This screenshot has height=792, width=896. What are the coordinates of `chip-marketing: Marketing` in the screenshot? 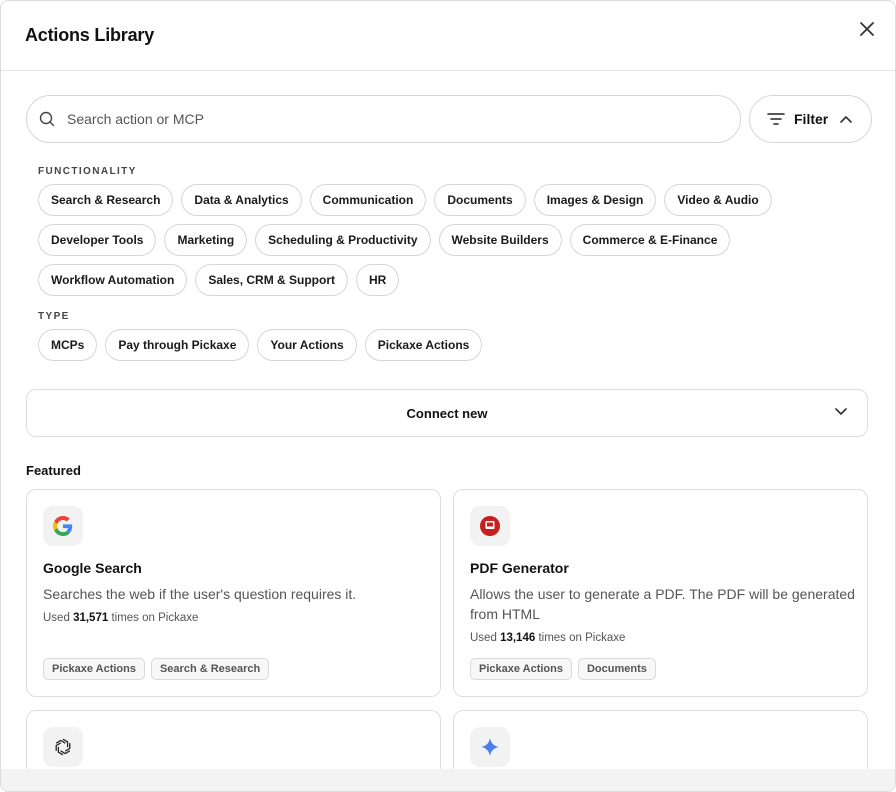 It's located at (206, 240).